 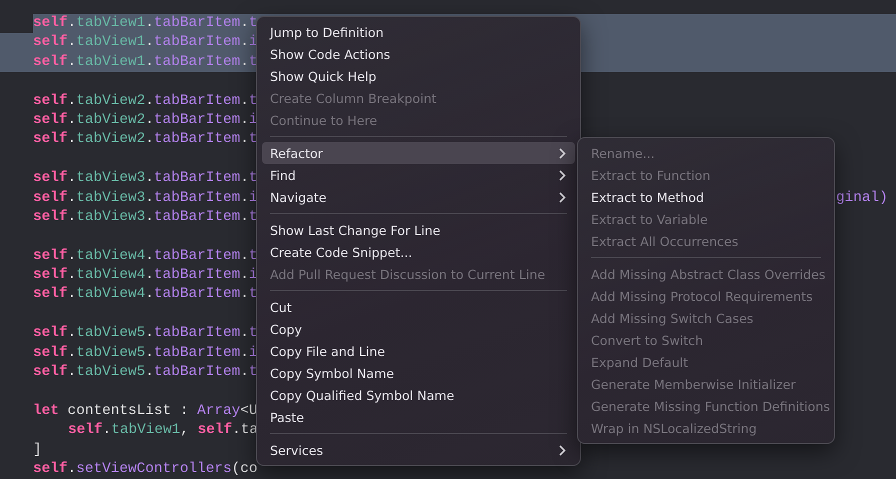 What do you see at coordinates (418, 329) in the screenshot?
I see `menu-item: Copy` at bounding box center [418, 329].